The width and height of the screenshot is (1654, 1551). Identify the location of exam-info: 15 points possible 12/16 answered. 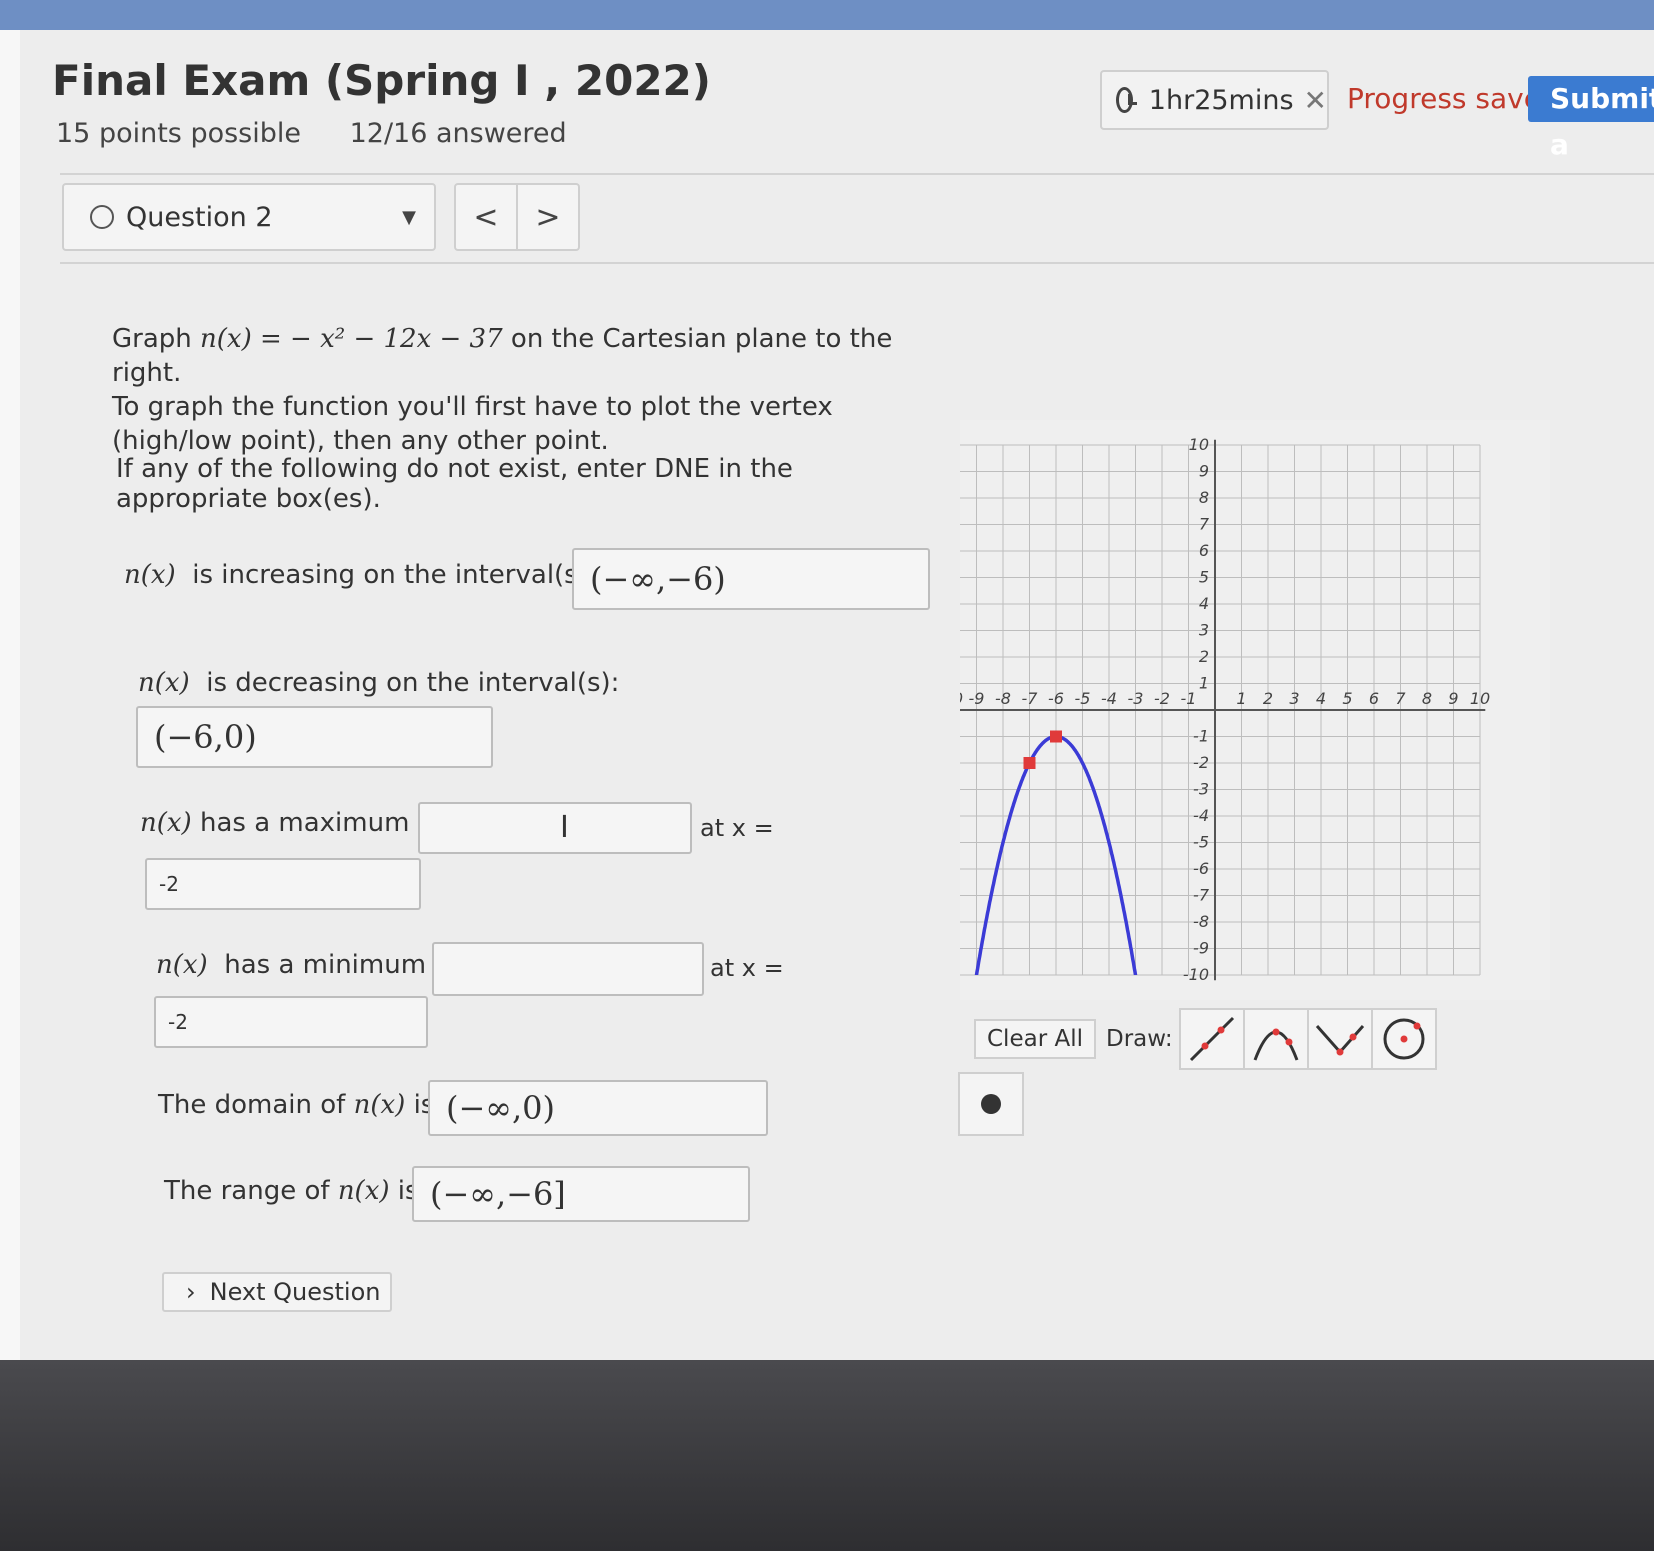
(331, 133).